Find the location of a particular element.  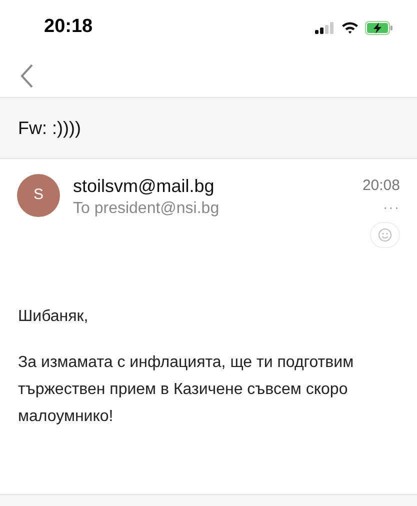

status-time: 20:18 is located at coordinates (68, 27).